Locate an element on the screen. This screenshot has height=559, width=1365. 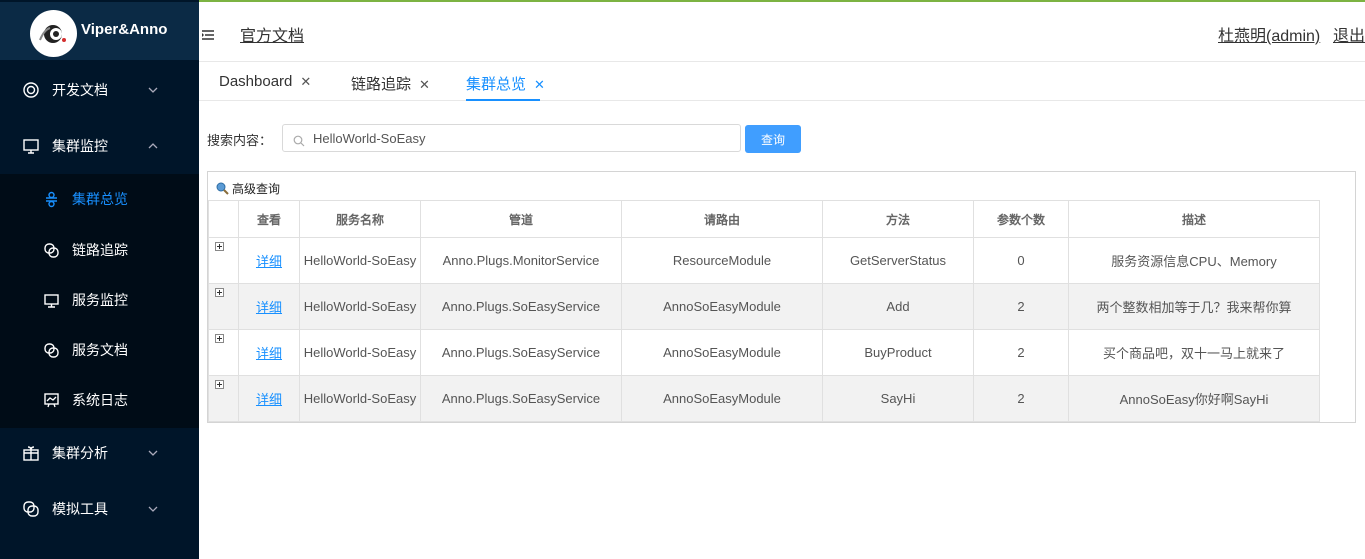
search-button: 查询 is located at coordinates (773, 139).